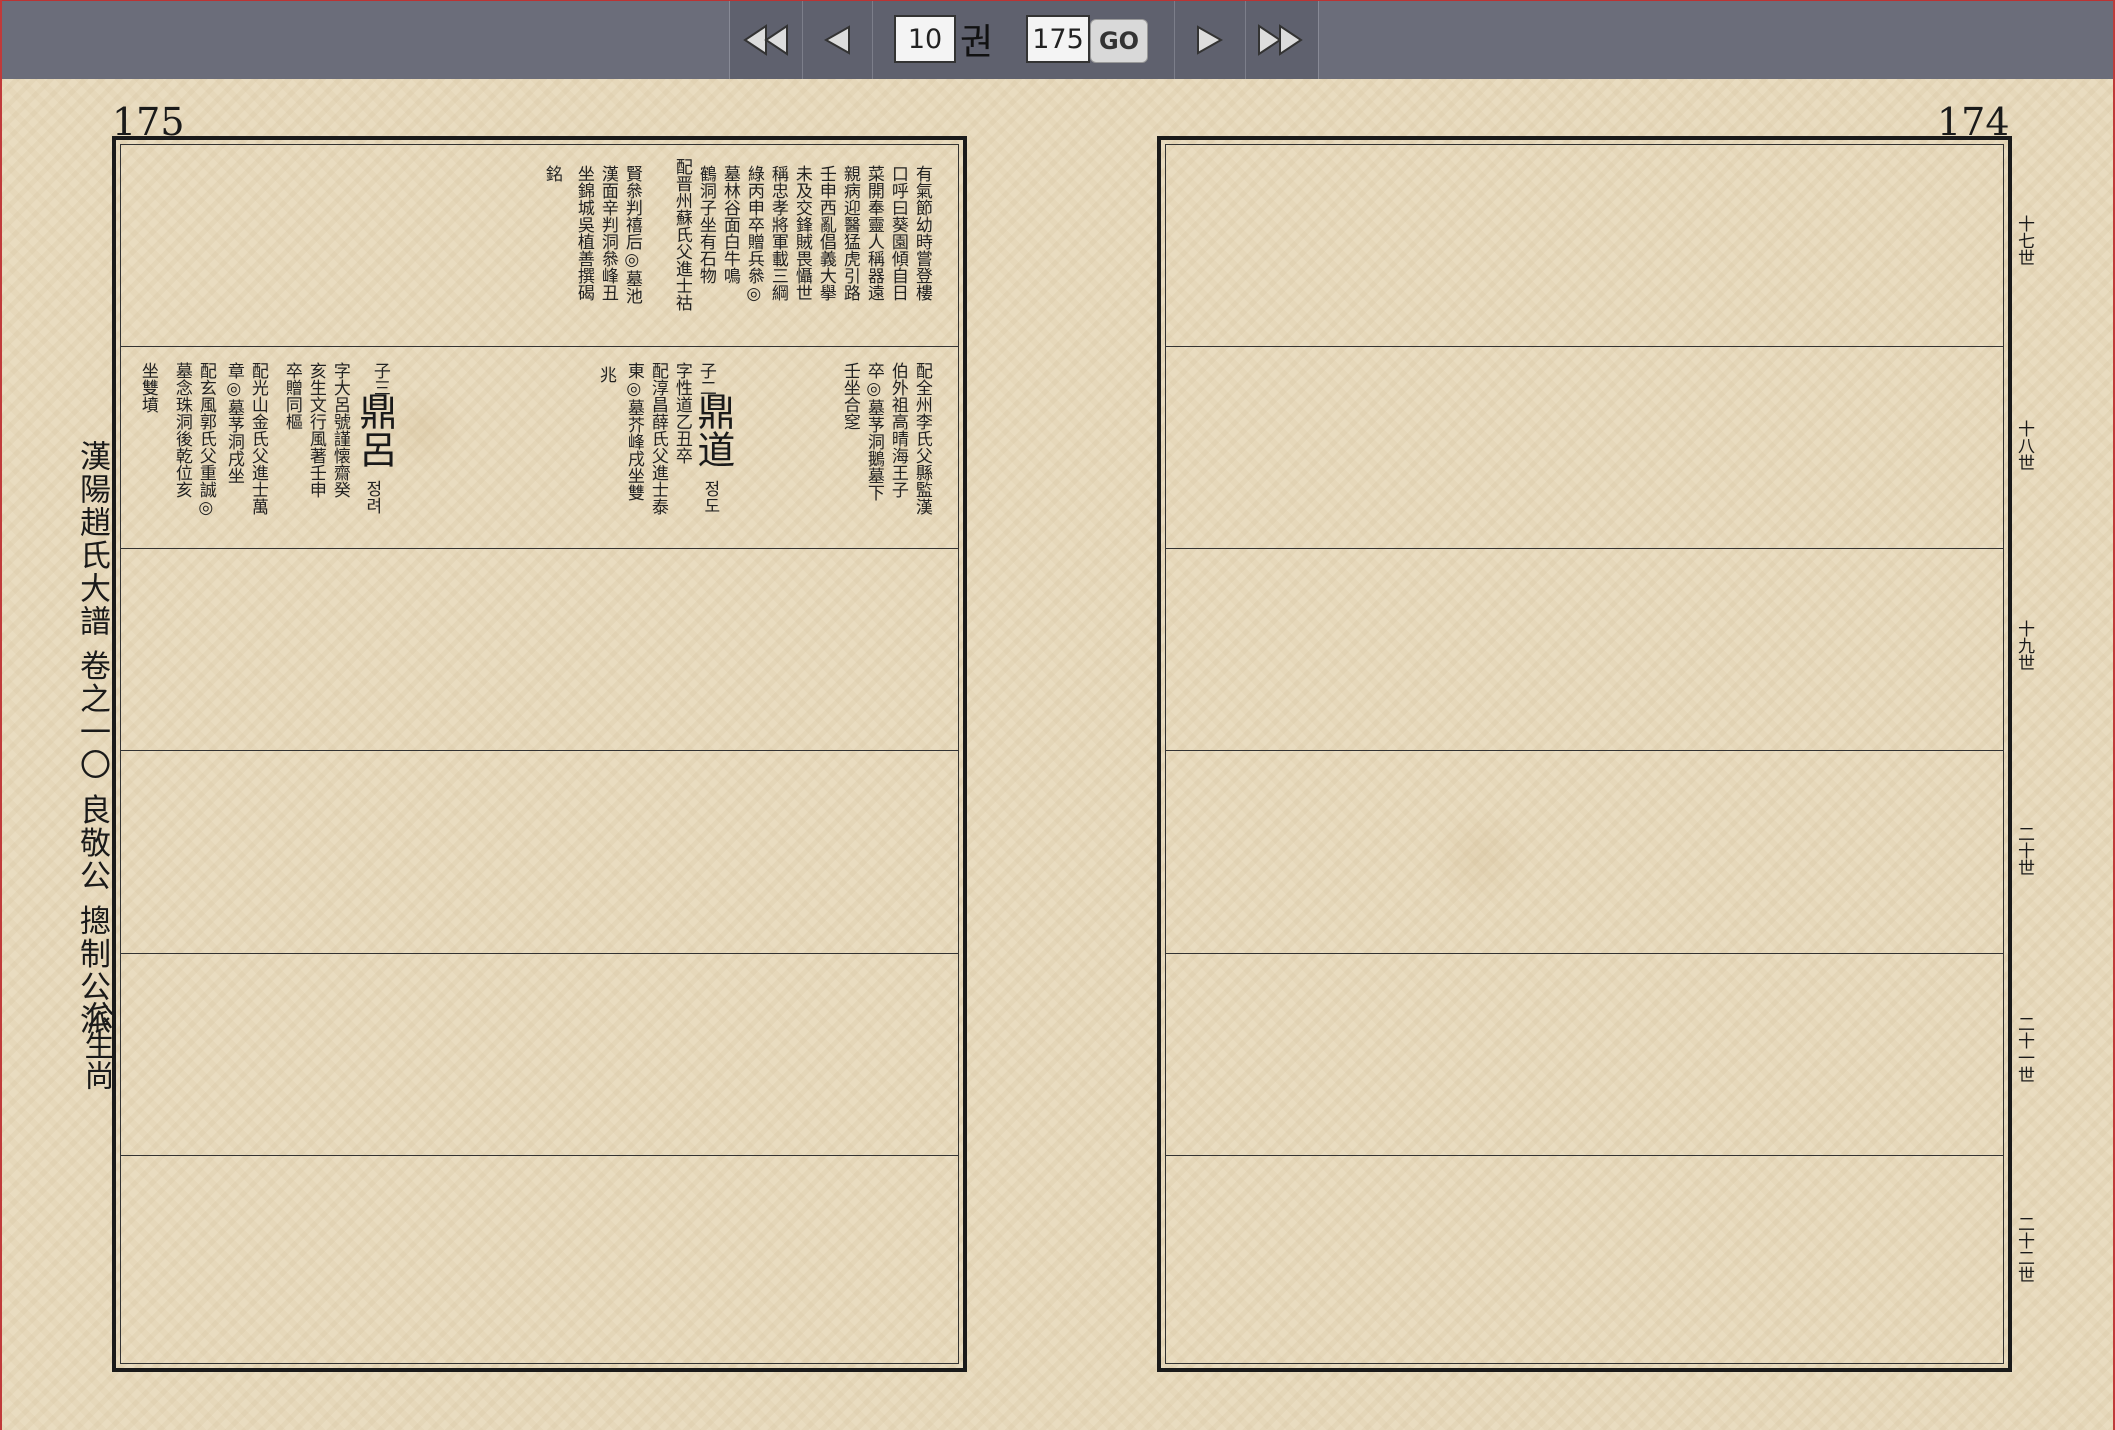 This screenshot has height=1430, width=2115. What do you see at coordinates (729, 224) in the screenshot?
I see `bio-column: 墓林谷面白牛鳴` at bounding box center [729, 224].